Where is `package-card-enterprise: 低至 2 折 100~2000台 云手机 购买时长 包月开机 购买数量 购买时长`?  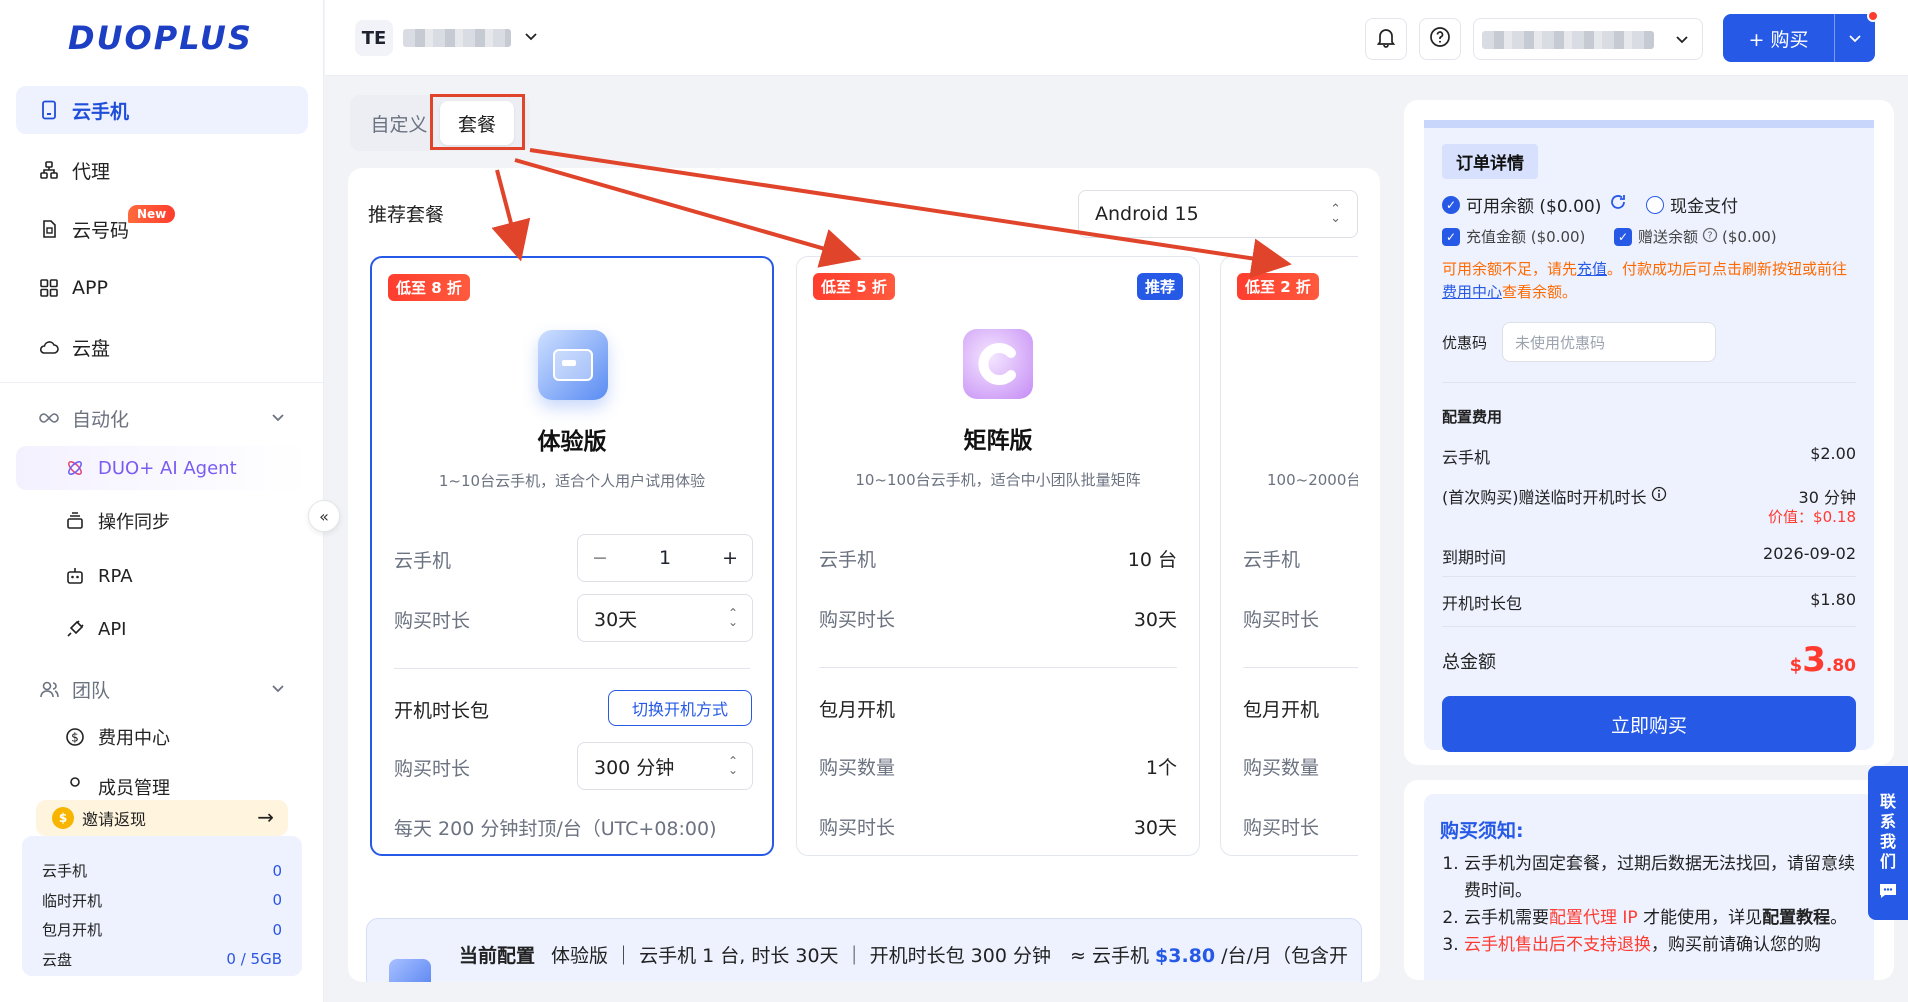 package-card-enterprise: 低至 2 折 100~2000台 云手机 购买时长 包月开机 购买数量 购买时长 is located at coordinates (1300, 556).